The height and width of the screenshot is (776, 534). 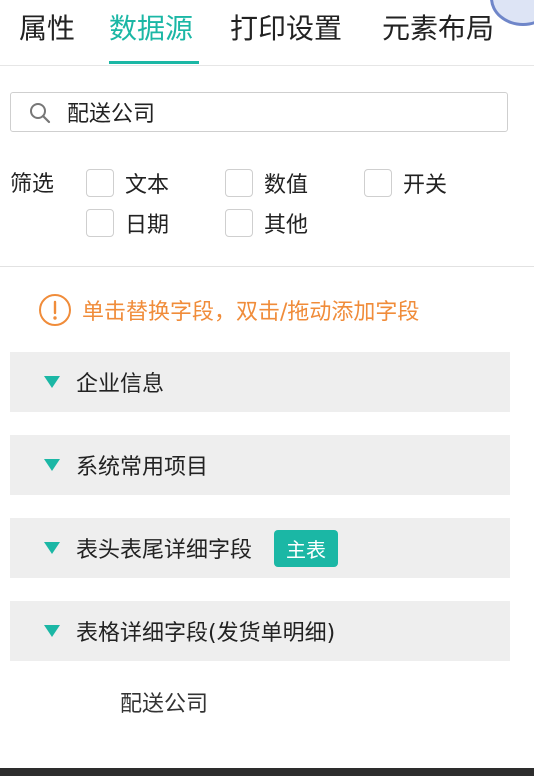 I want to click on filter-checkbox-switch: 开关, so click(x=405, y=183).